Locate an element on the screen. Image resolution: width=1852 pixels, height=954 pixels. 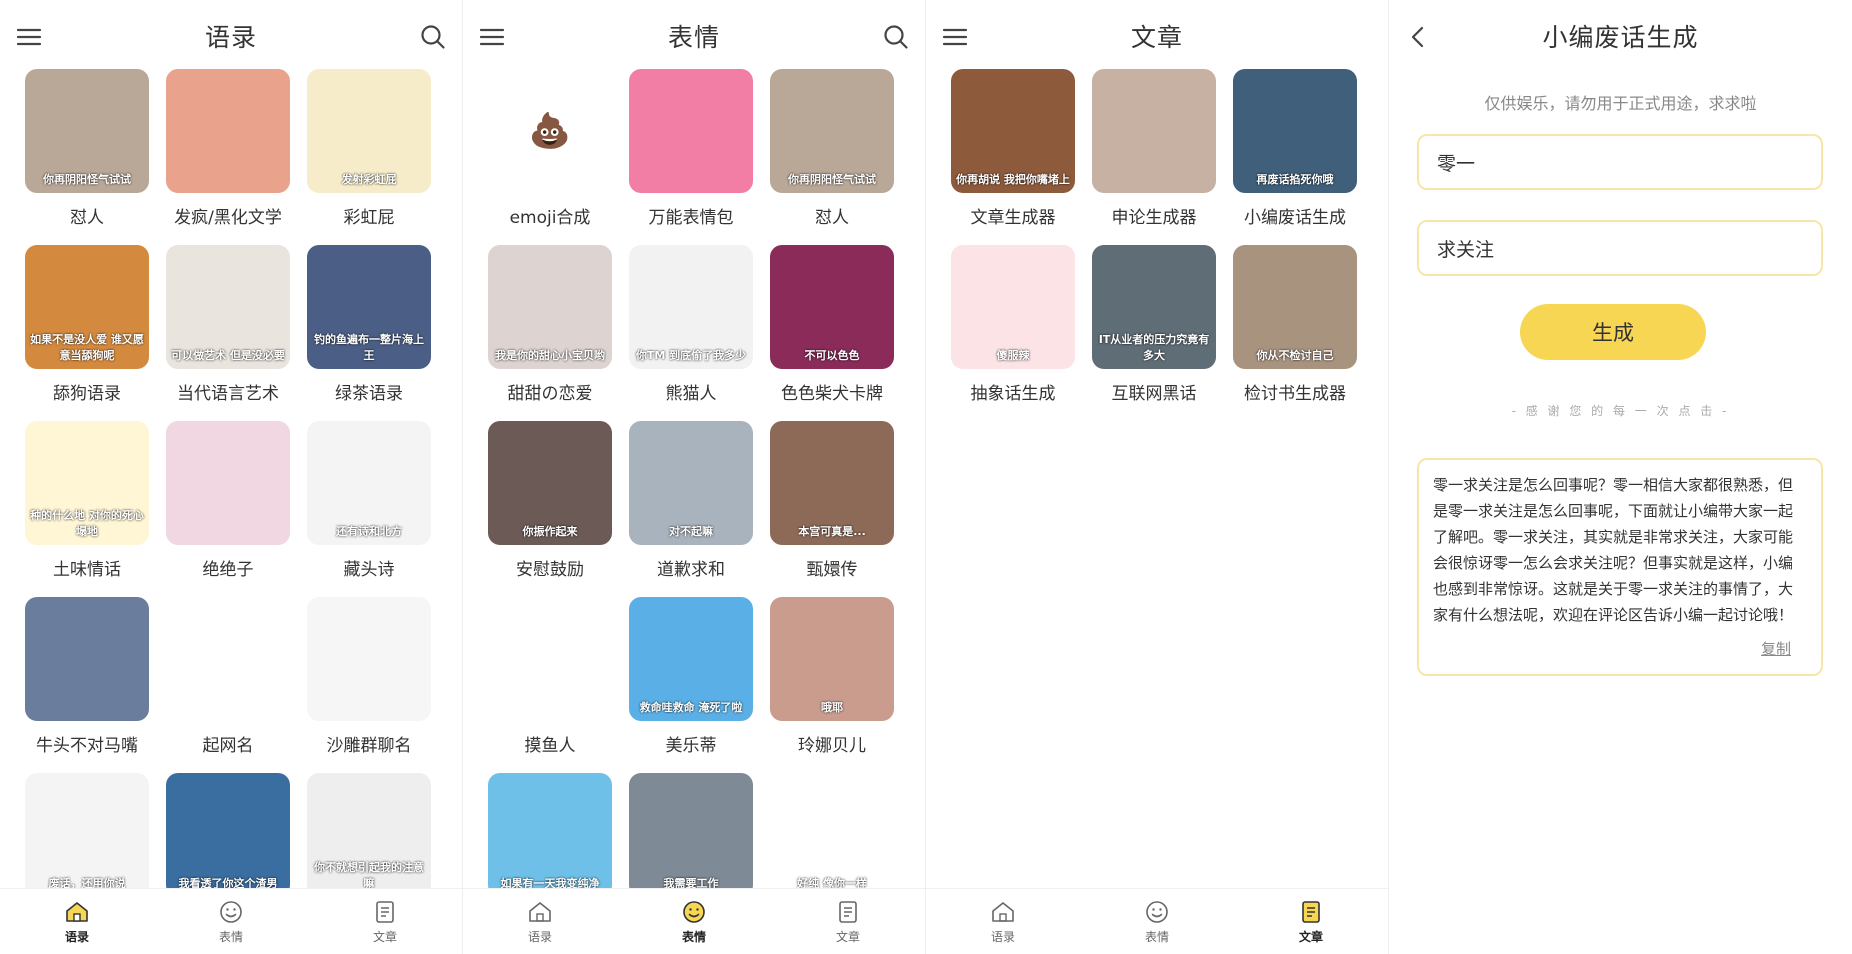
grid-item: 发疯/黑化文学 is located at coordinates (228, 148).